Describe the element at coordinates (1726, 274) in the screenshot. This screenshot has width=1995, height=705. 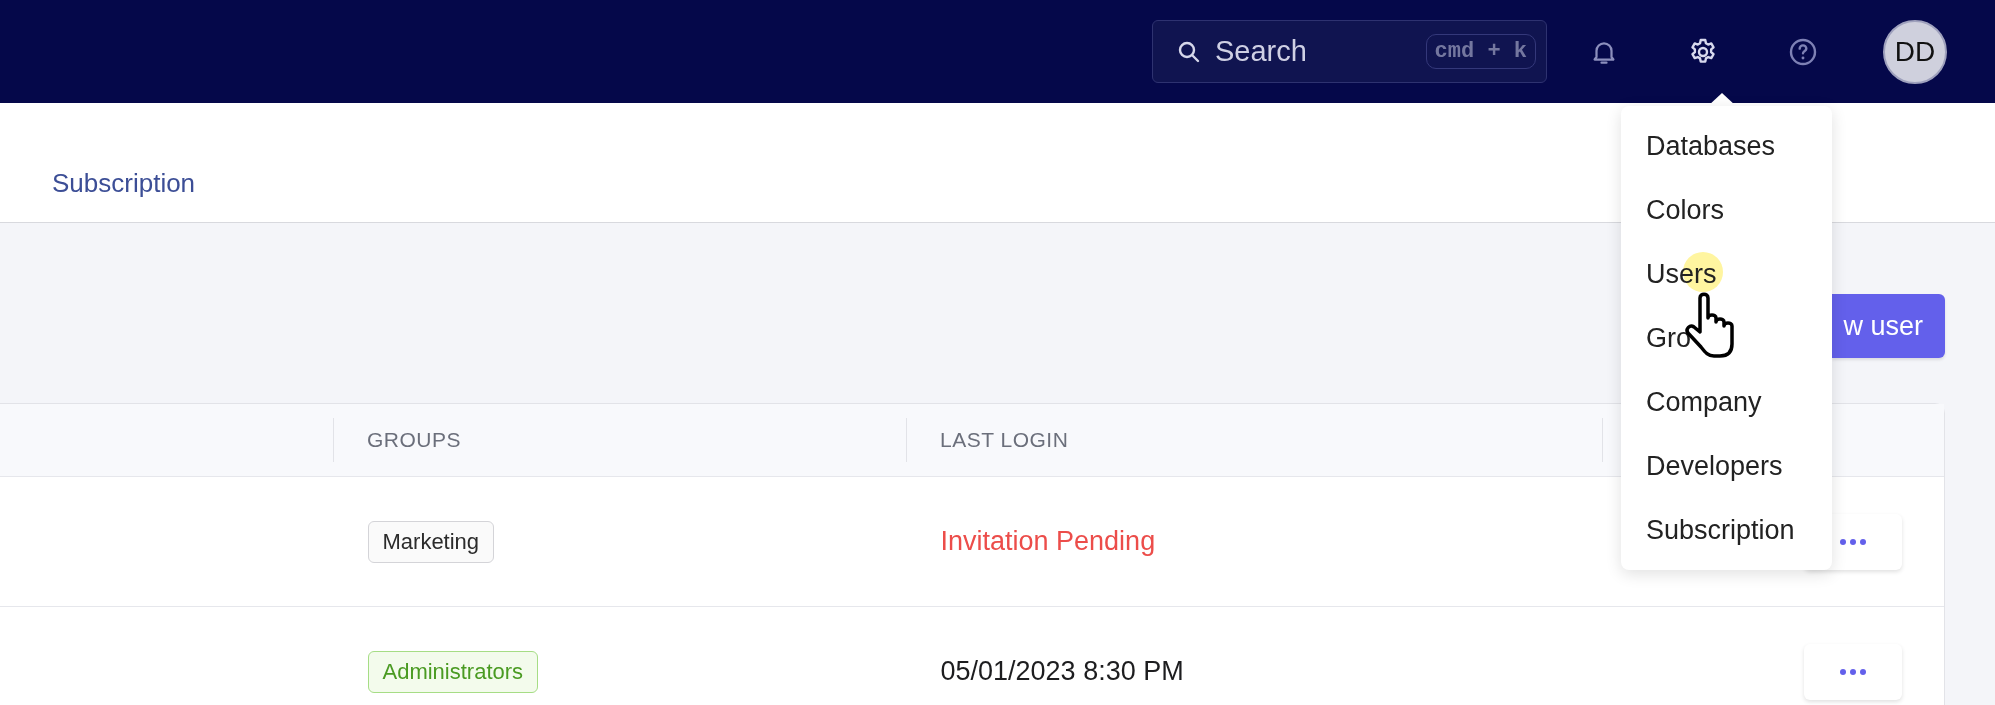
I see `menu-item: Users` at that location.